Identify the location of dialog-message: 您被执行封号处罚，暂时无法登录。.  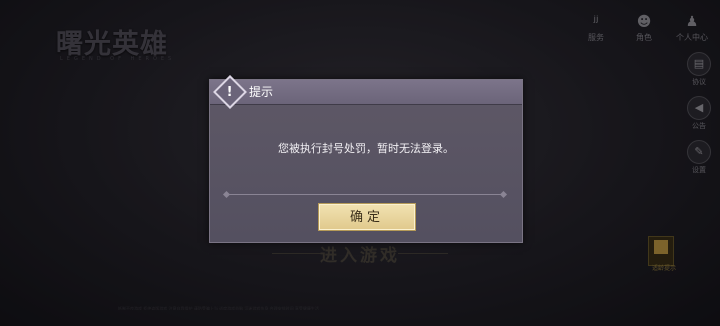
(366, 148).